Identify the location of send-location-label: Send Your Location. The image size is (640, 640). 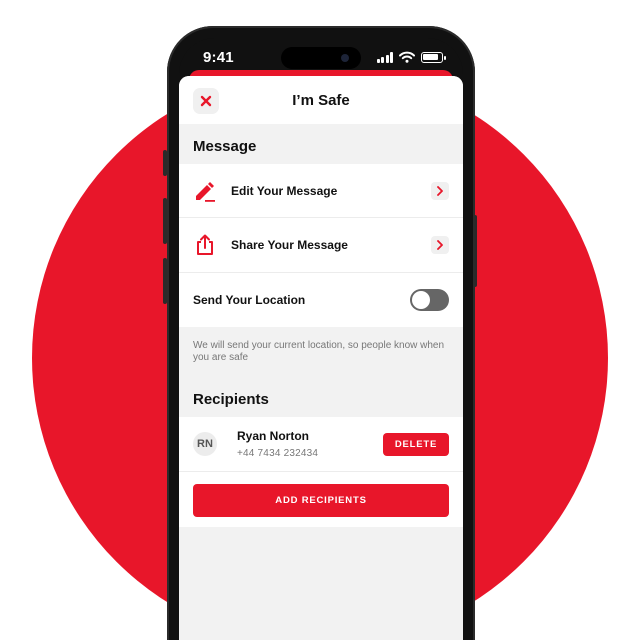
(249, 300).